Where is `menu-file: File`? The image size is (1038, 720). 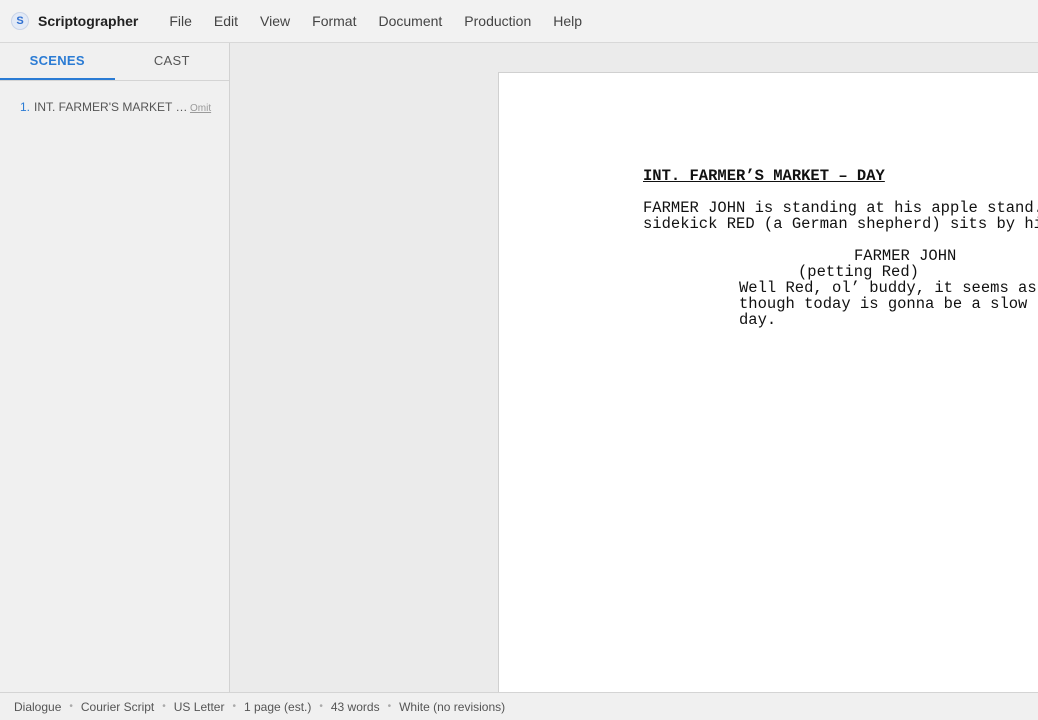 menu-file: File is located at coordinates (180, 21).